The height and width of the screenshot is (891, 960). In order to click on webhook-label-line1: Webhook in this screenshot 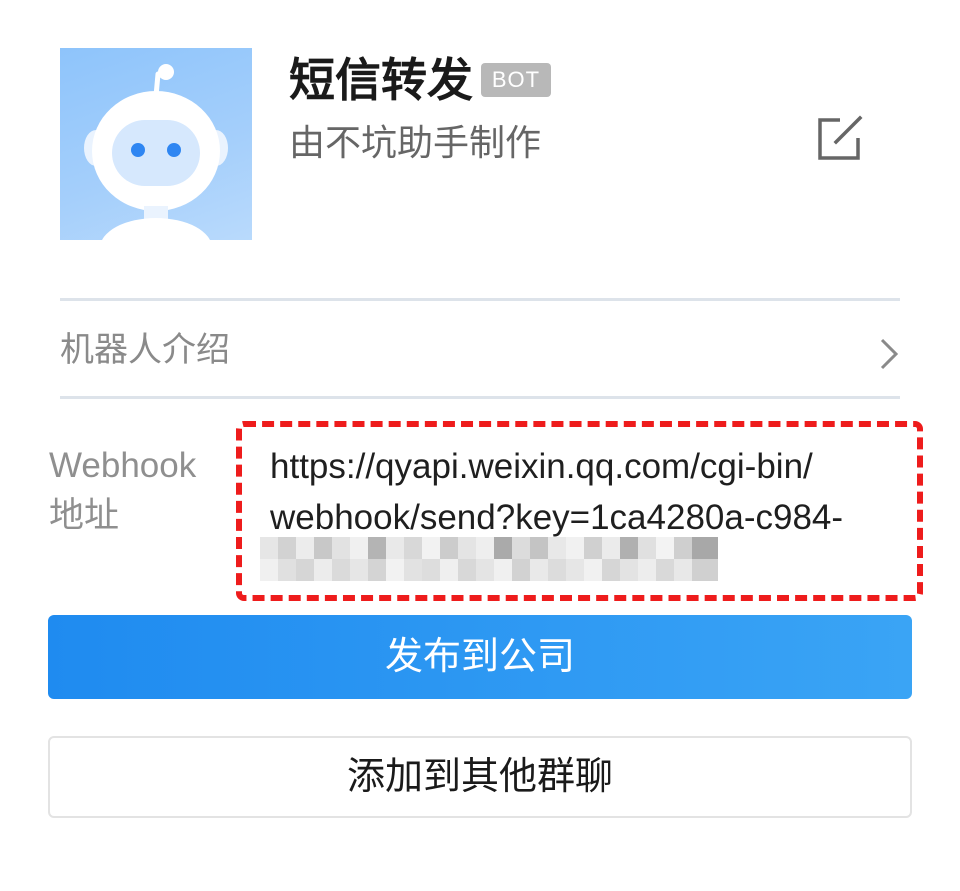, I will do `click(123, 465)`.